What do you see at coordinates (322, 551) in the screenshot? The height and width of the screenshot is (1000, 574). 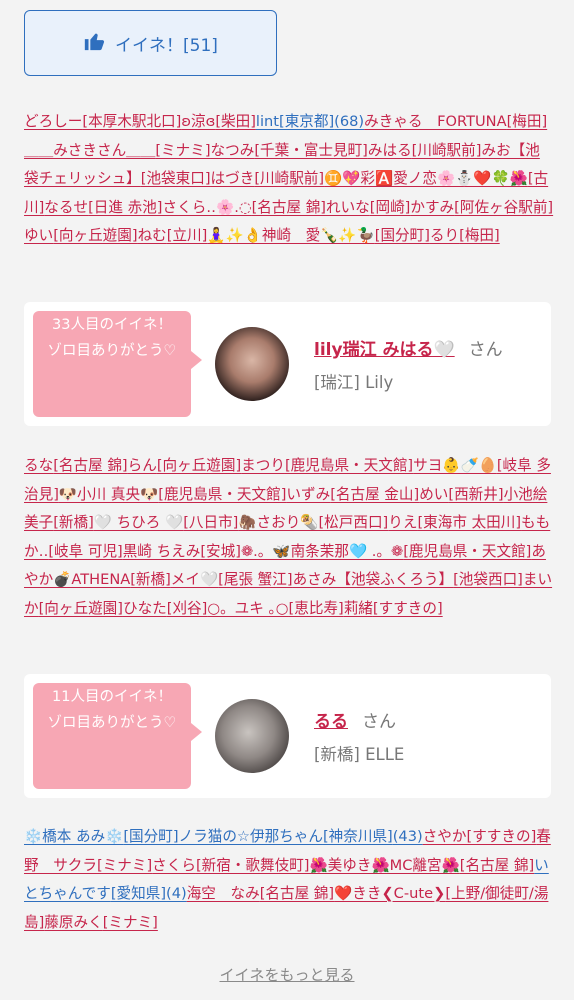 I see `liker-link: ❁.。🦋南条茉那🩵 .。❁` at bounding box center [322, 551].